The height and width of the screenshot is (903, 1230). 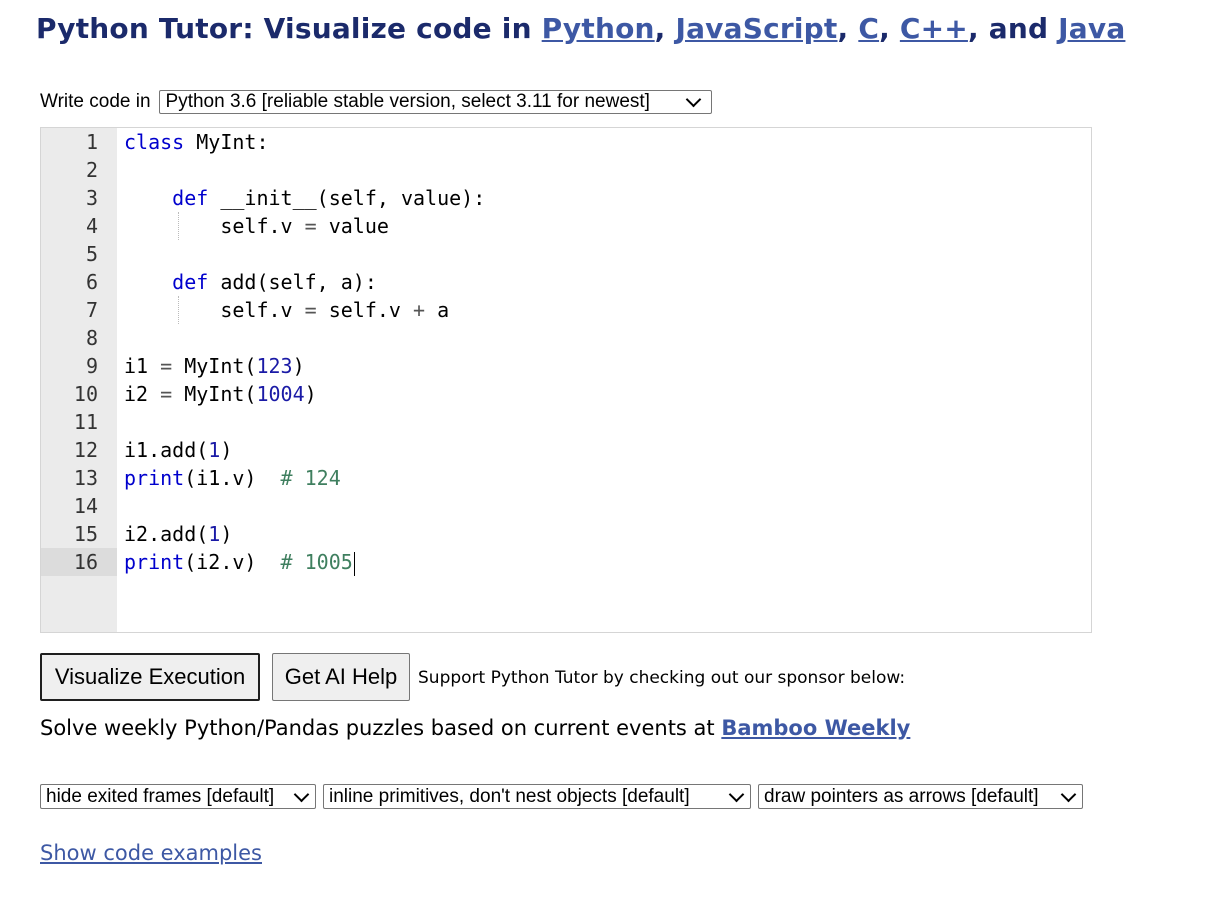 What do you see at coordinates (566, 562) in the screenshot?
I see `code-line: 16 print(i2.v) # 1005` at bounding box center [566, 562].